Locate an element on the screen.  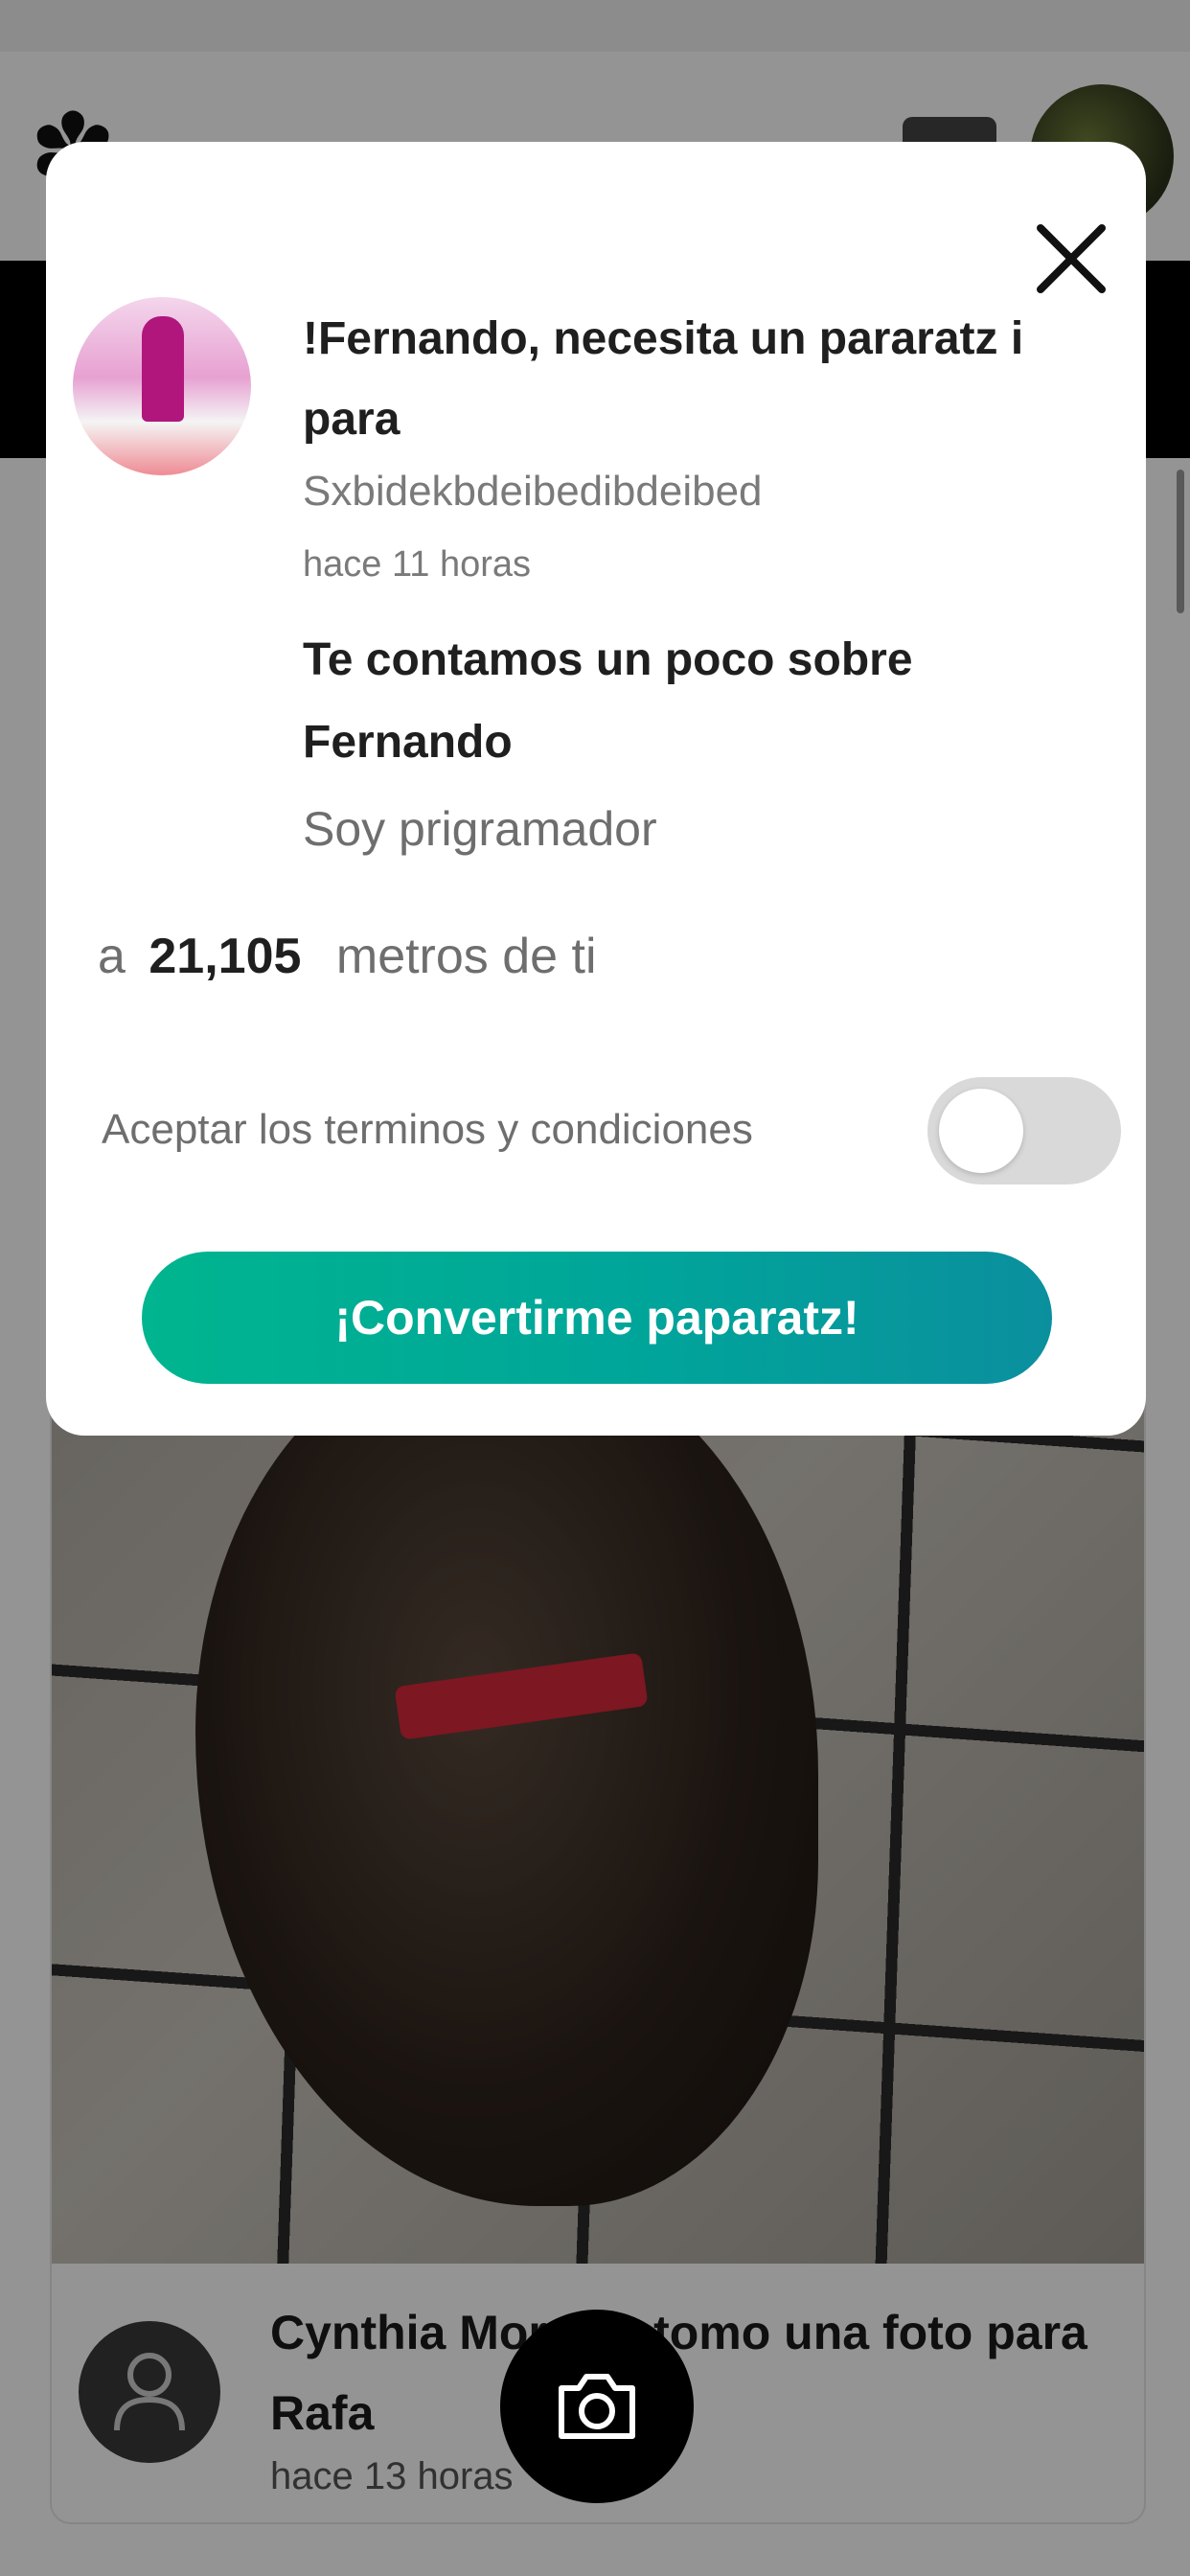
request-timestamp: hace 11 horas is located at coordinates (418, 564).